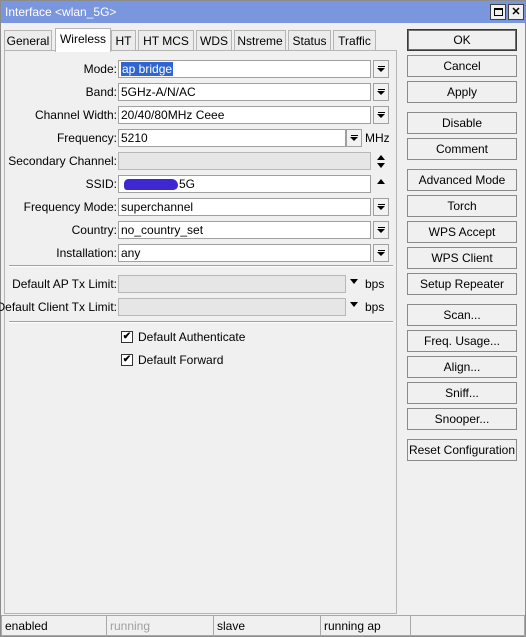 This screenshot has height=637, width=526. I want to click on tab-nstreme: Nstreme, so click(260, 40).